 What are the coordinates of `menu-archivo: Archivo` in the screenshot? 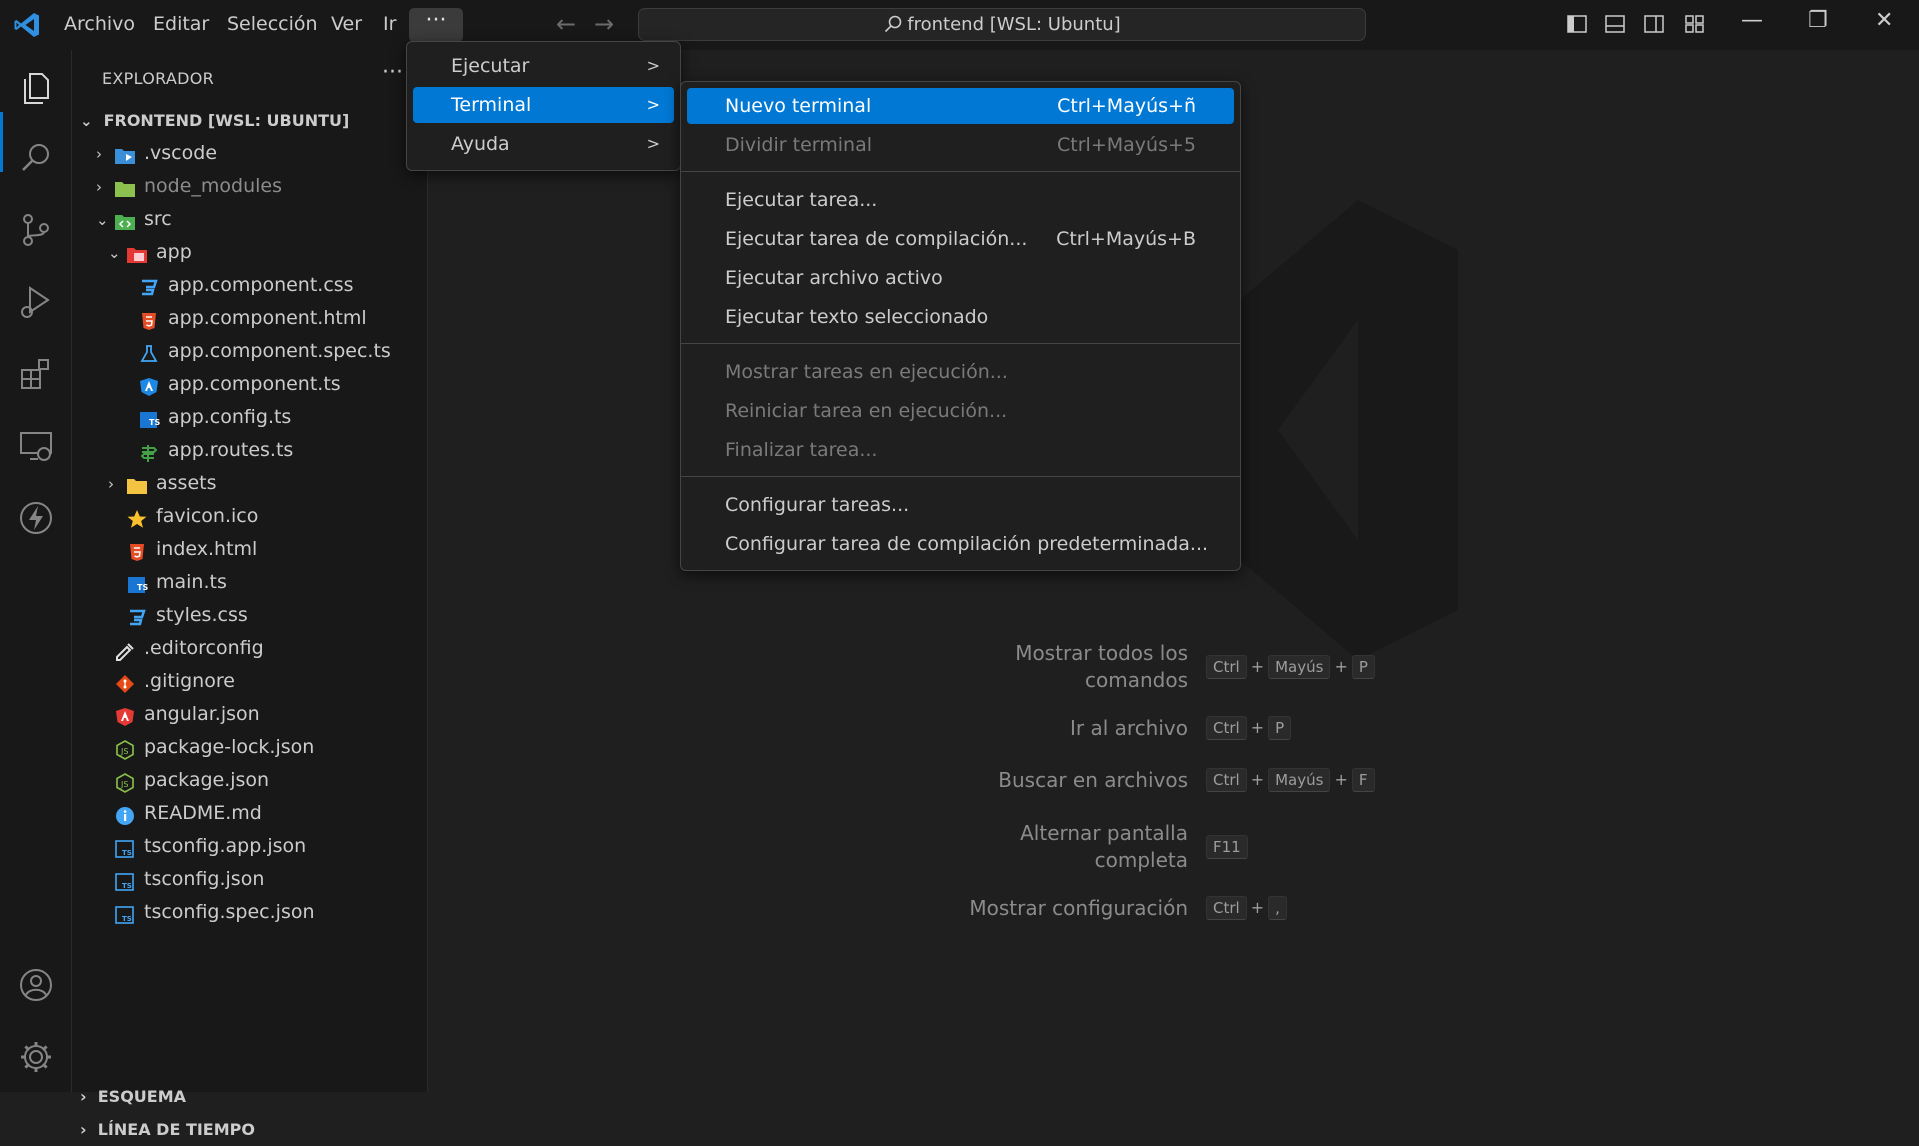 It's located at (99, 24).